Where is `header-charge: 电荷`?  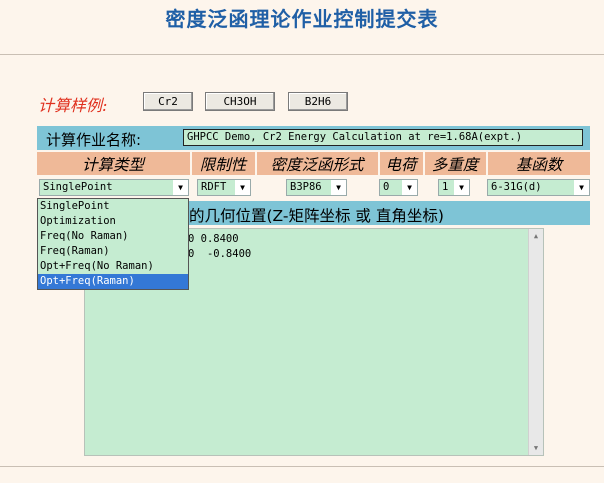 header-charge: 电荷 is located at coordinates (401, 165).